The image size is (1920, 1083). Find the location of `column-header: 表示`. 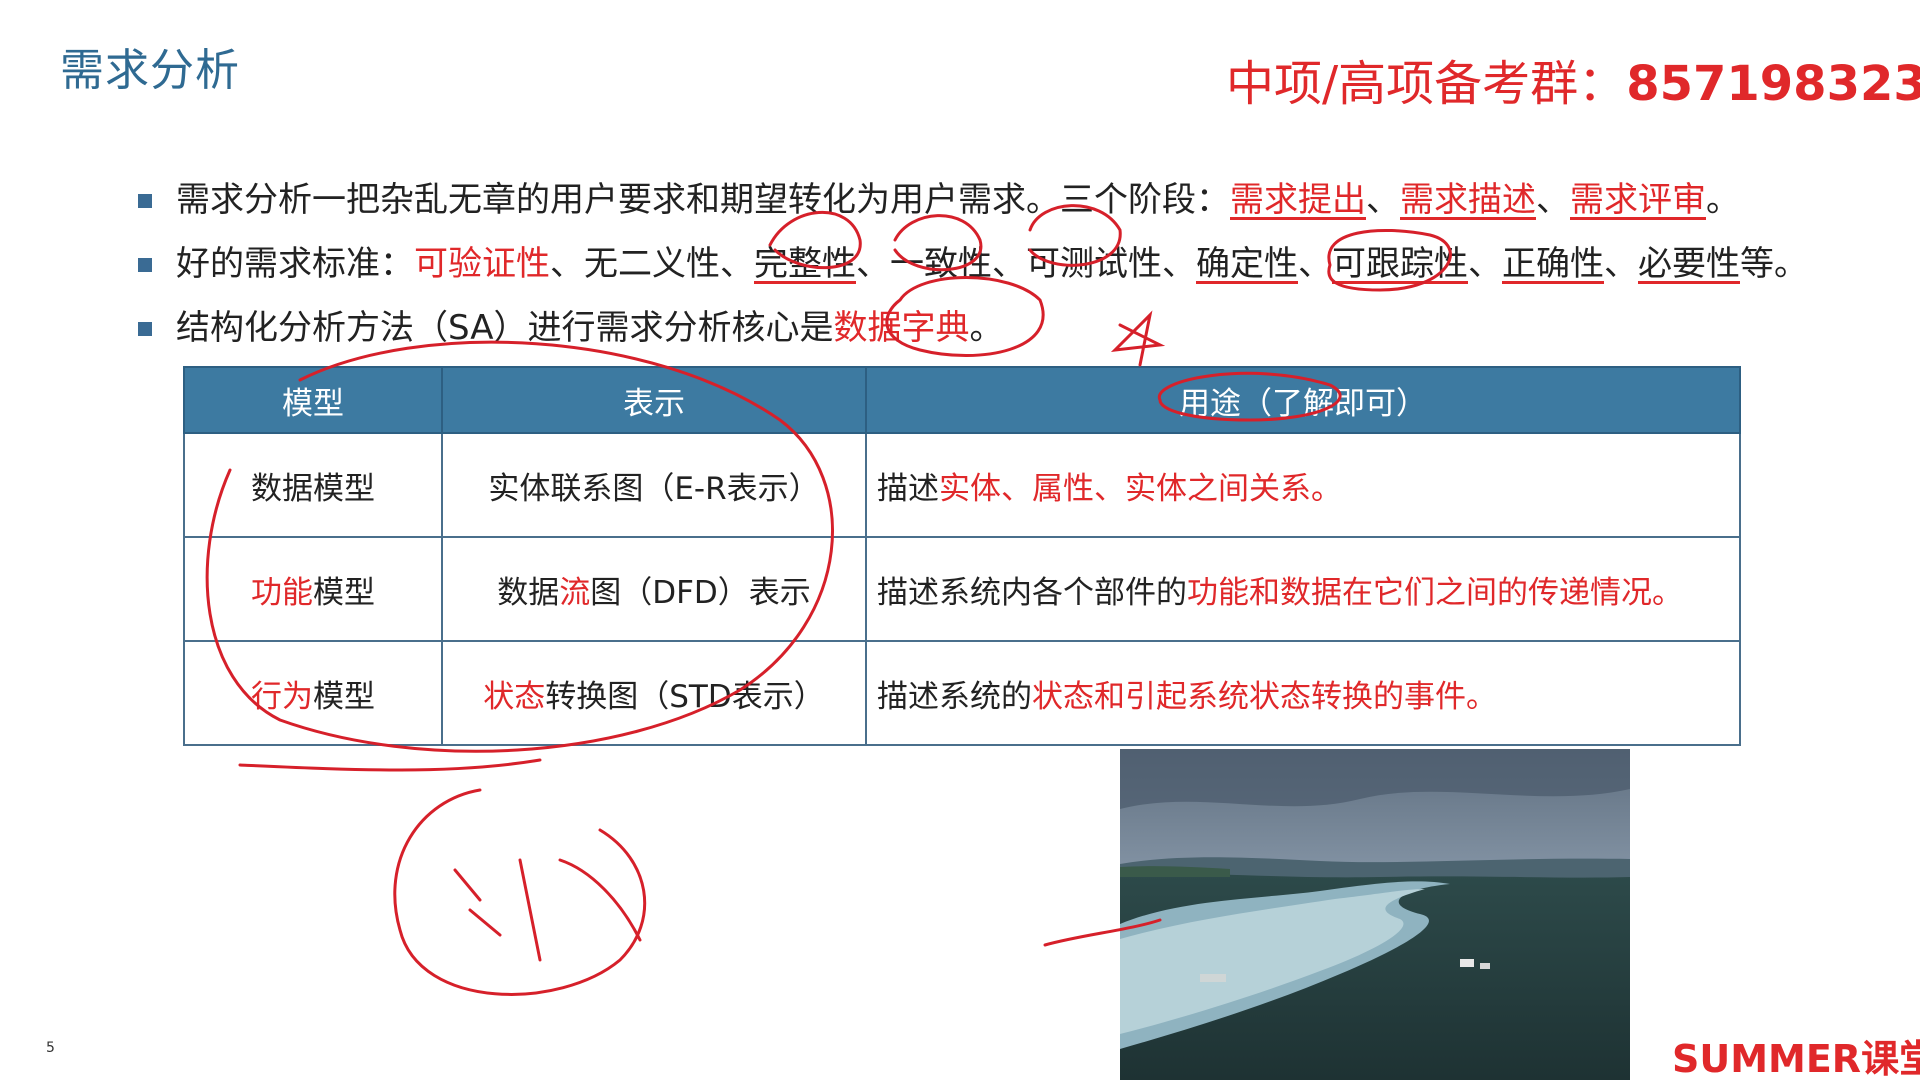

column-header: 表示 is located at coordinates (654, 400).